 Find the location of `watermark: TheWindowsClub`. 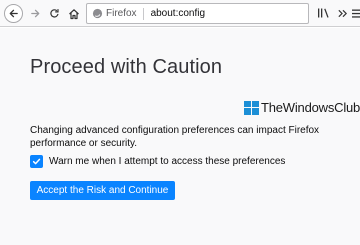

watermark: TheWindowsClub is located at coordinates (302, 107).